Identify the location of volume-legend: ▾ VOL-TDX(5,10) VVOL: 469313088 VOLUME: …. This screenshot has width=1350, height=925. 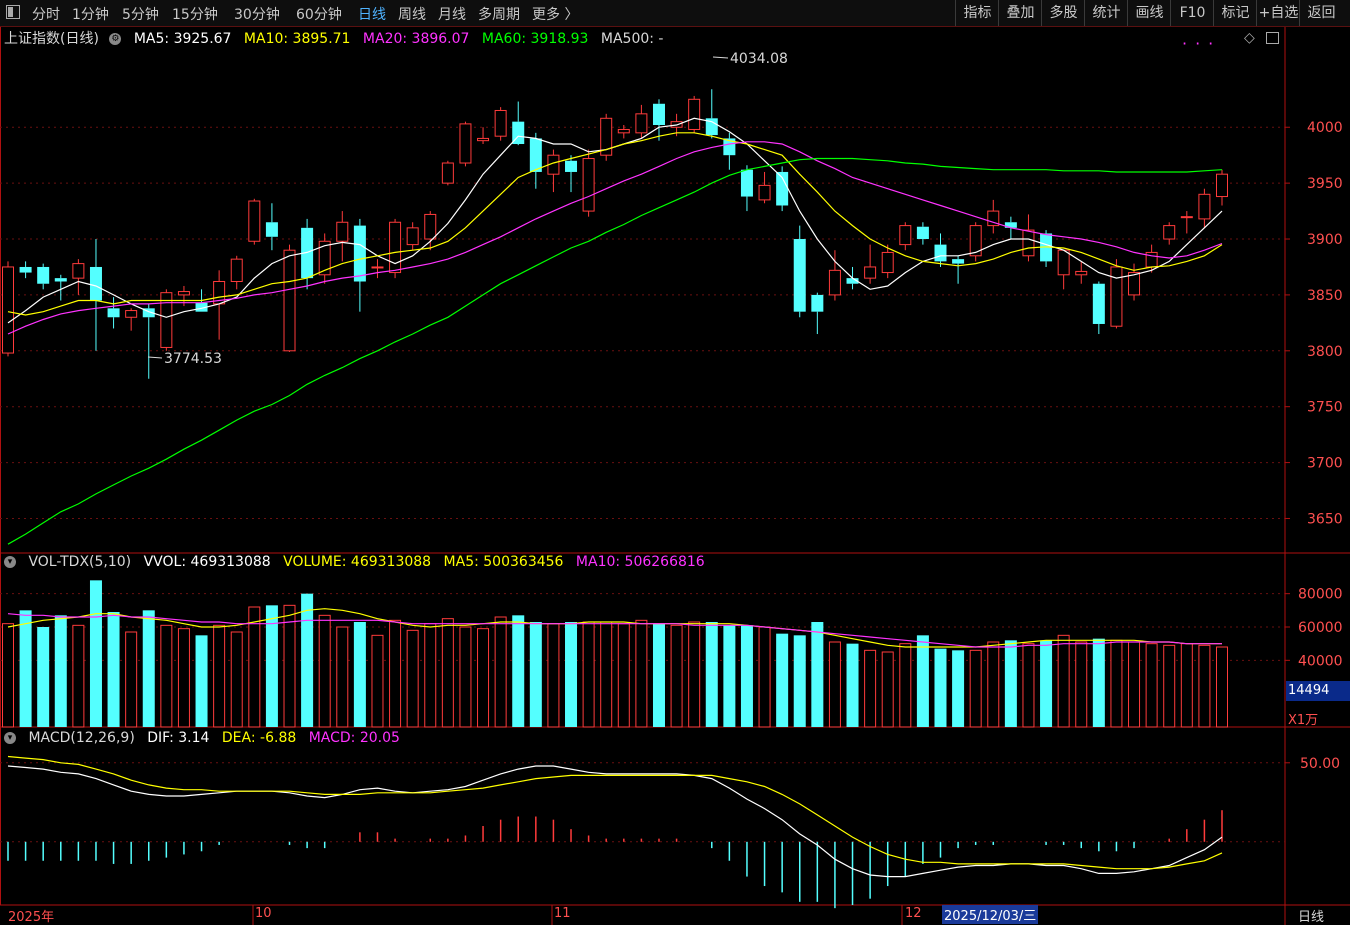
(358, 562).